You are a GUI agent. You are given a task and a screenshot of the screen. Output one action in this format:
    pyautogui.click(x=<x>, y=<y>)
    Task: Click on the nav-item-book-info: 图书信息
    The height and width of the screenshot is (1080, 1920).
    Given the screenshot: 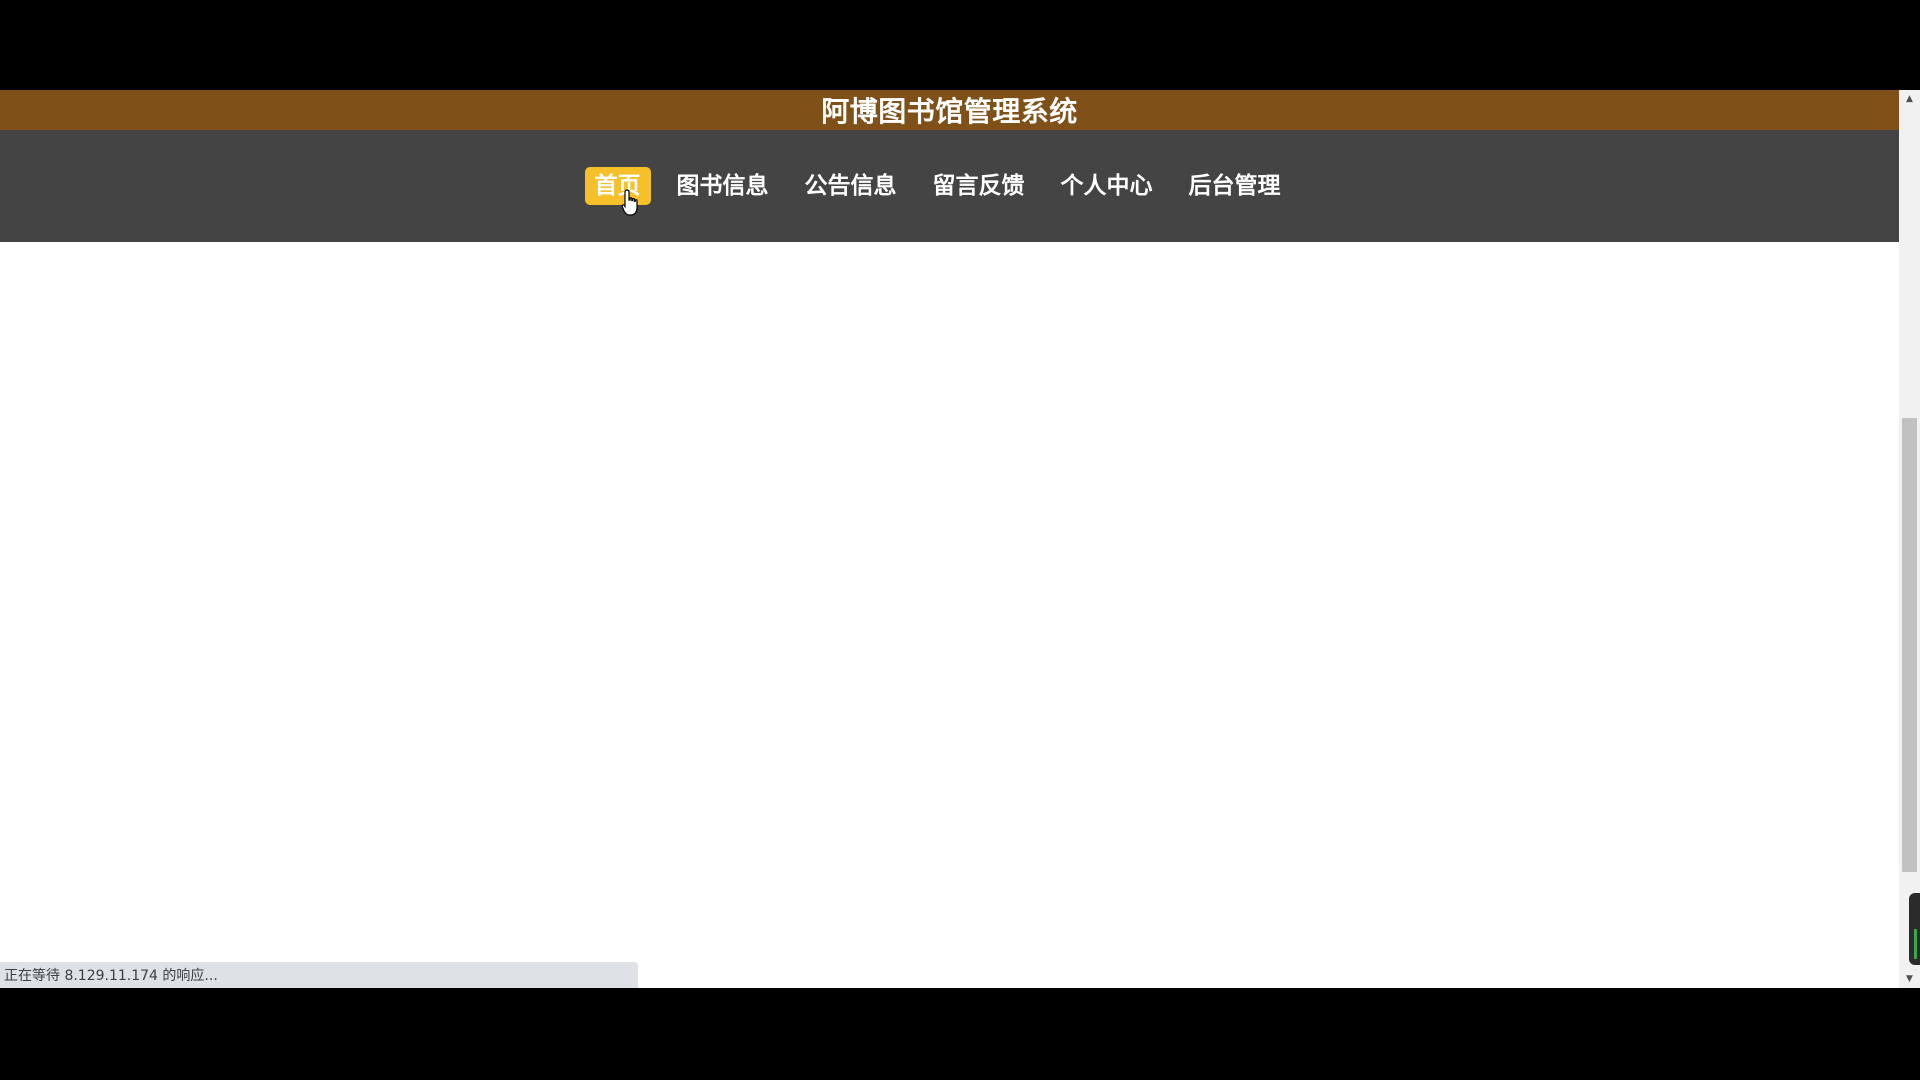 What is the action you would take?
    pyautogui.click(x=723, y=186)
    